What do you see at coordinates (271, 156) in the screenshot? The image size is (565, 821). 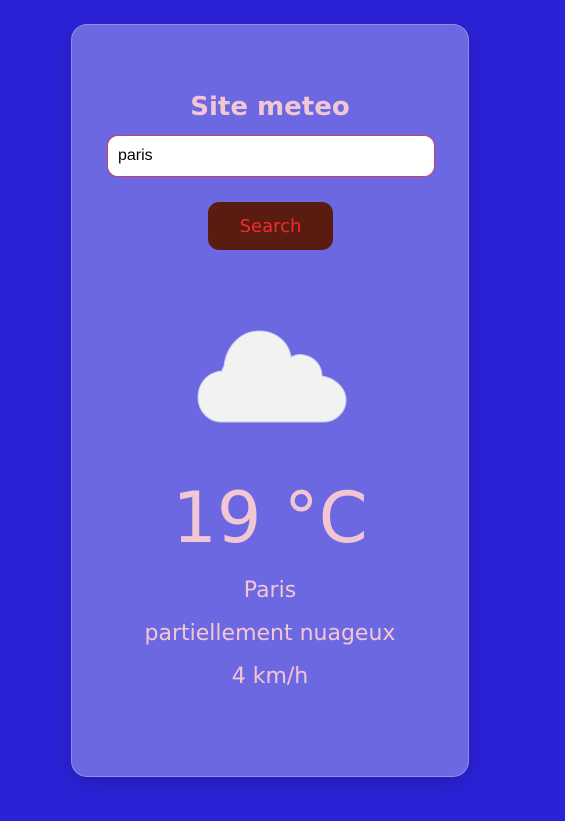 I see `city-search-input` at bounding box center [271, 156].